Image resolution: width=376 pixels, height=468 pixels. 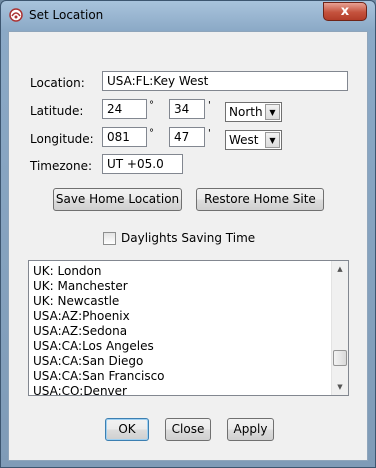 I want to click on list-item: USA:CA:San Diego, so click(x=88, y=361).